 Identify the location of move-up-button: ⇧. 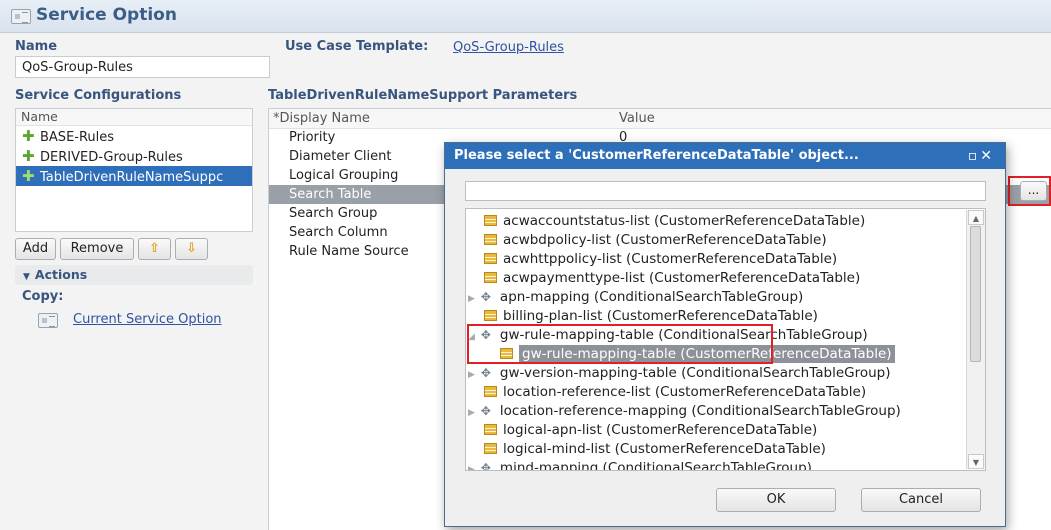
(154, 249).